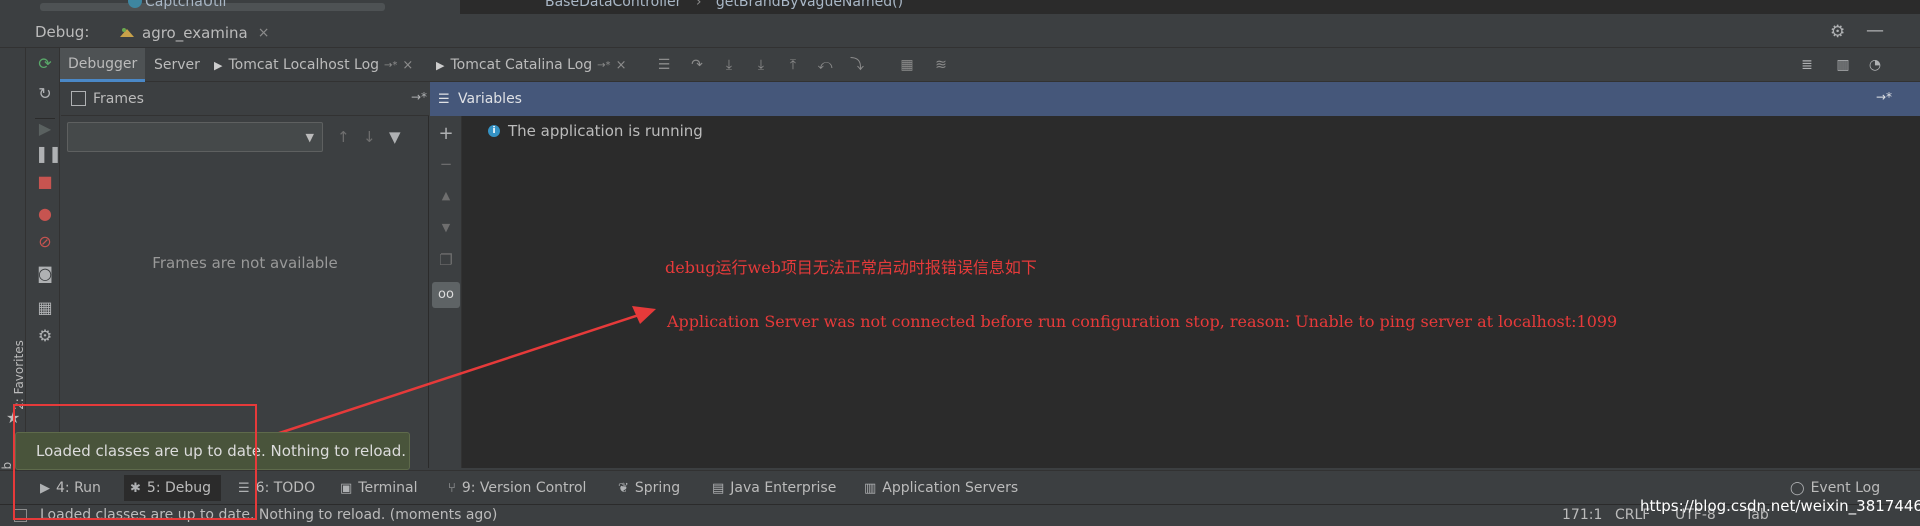 The width and height of the screenshot is (1920, 526). I want to click on step-out-icon: ⤒, so click(793, 65).